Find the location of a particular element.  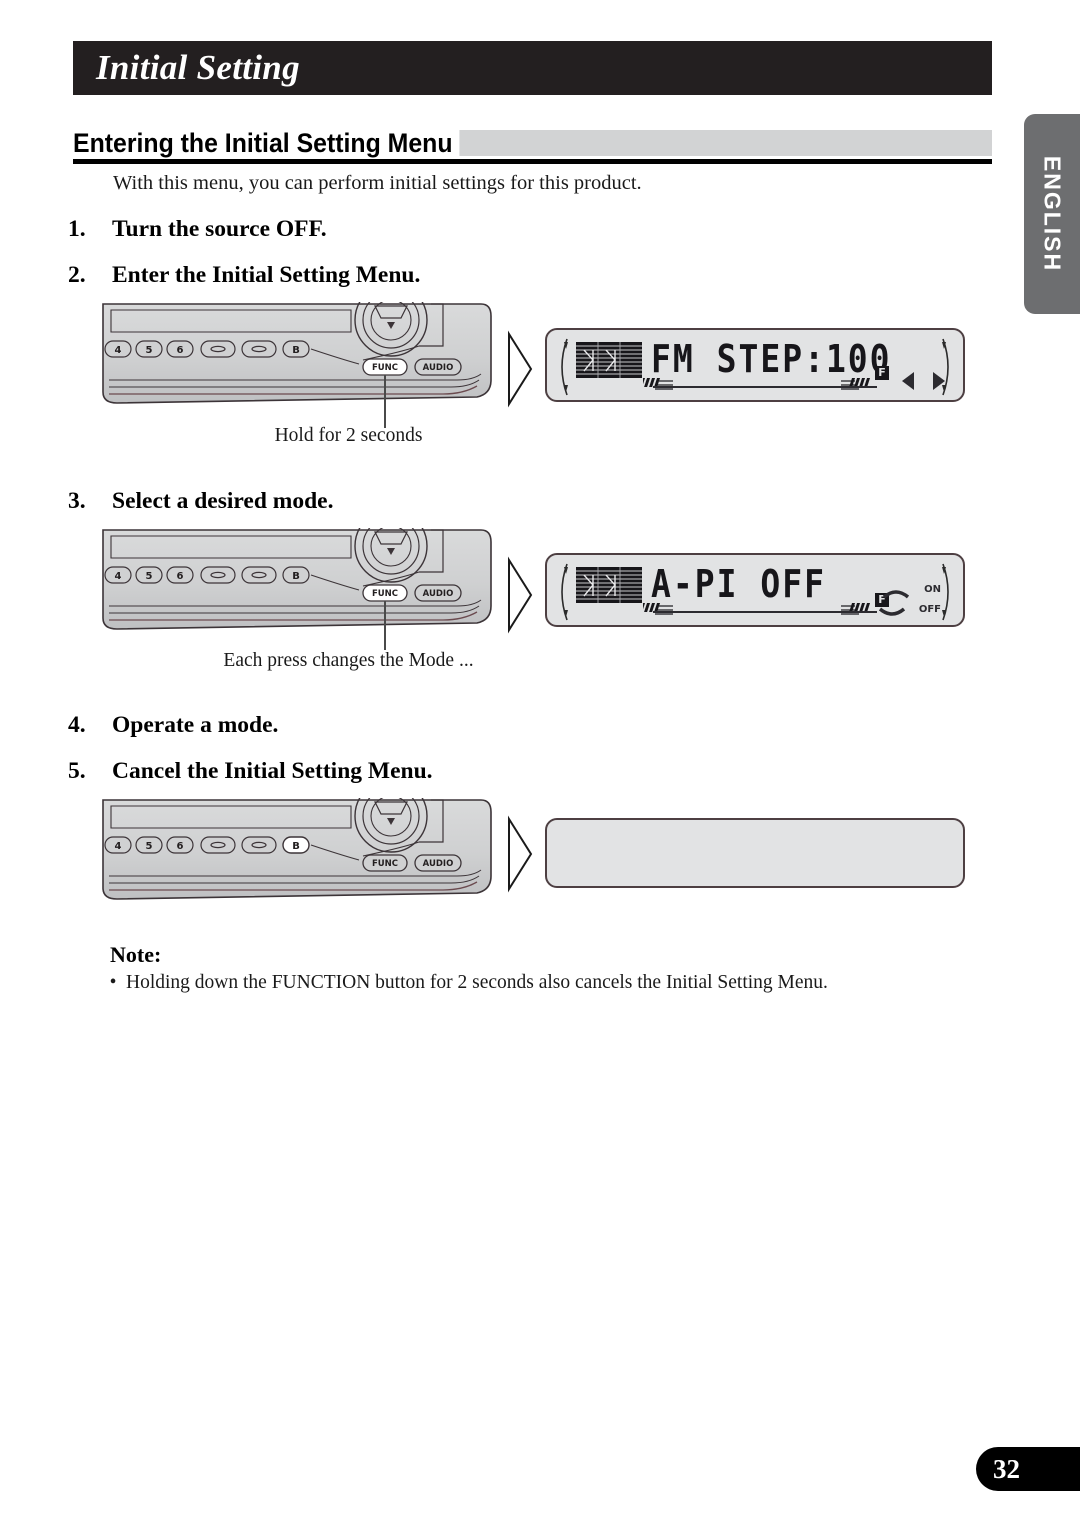

step-2: 2. Enter the Initial Setting Menu. is located at coordinates (244, 275).